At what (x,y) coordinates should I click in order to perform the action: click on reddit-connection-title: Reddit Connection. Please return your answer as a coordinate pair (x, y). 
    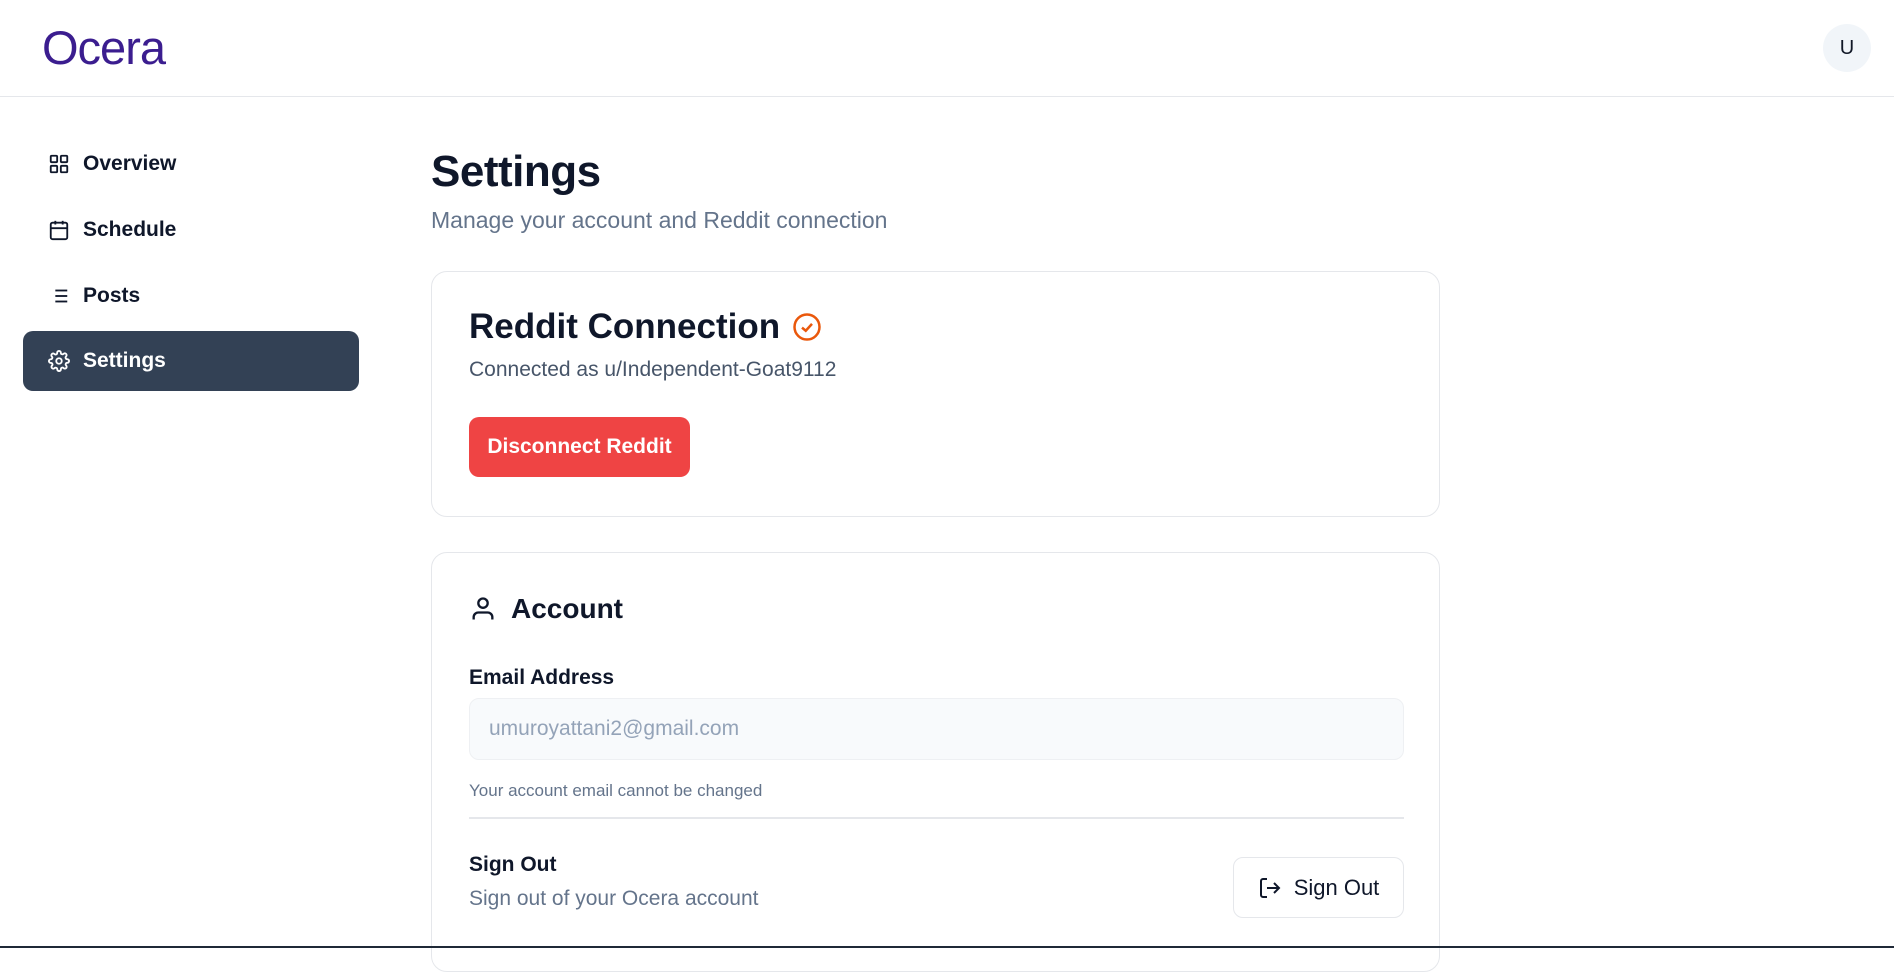
    Looking at the image, I should click on (625, 326).